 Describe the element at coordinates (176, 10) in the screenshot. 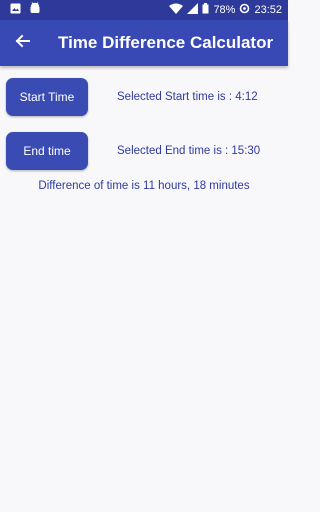

I see `wifi-icon` at that location.